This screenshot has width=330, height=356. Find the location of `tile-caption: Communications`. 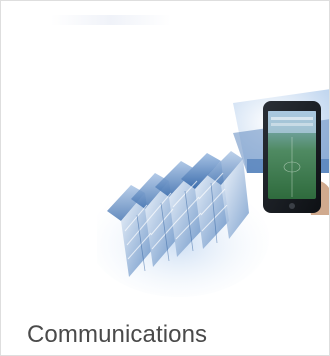

tile-caption: Communications is located at coordinates (117, 334).